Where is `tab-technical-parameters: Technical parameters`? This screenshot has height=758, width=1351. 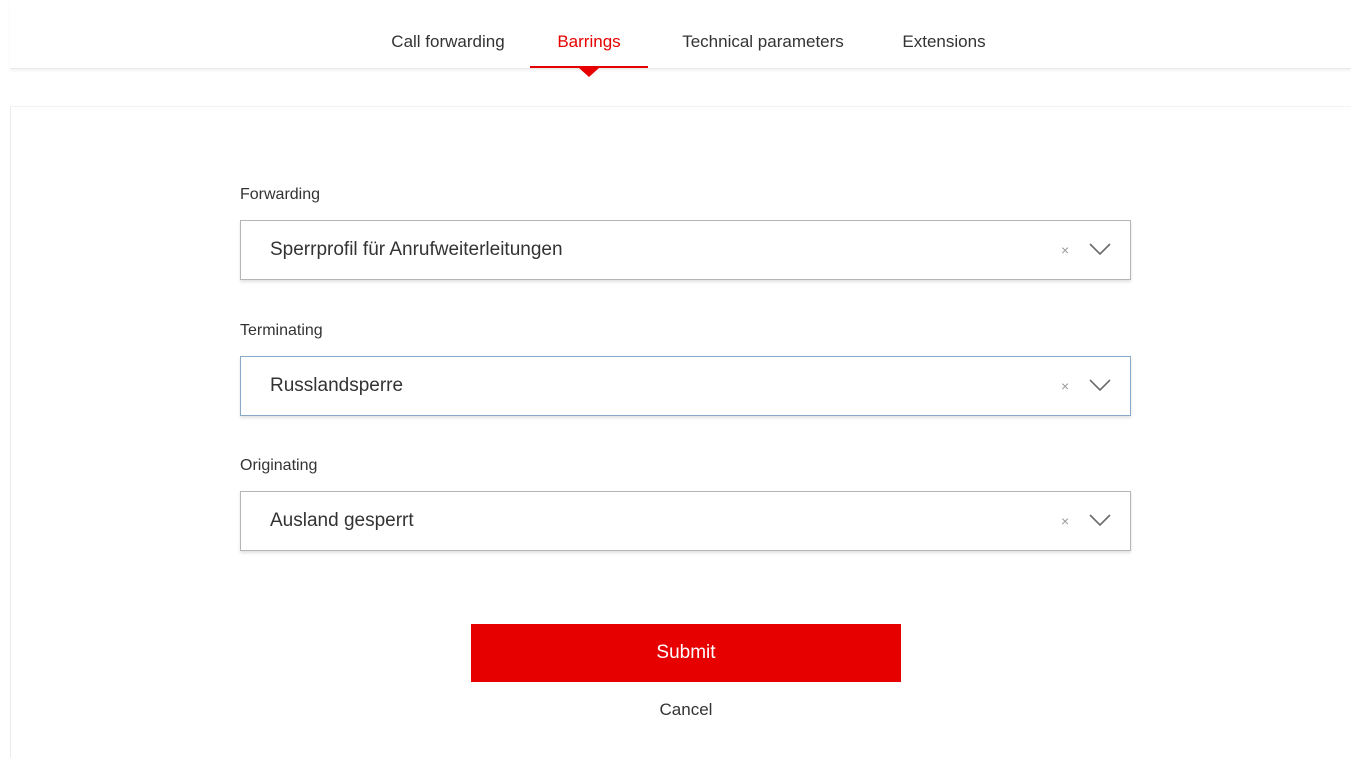 tab-technical-parameters: Technical parameters is located at coordinates (763, 34).